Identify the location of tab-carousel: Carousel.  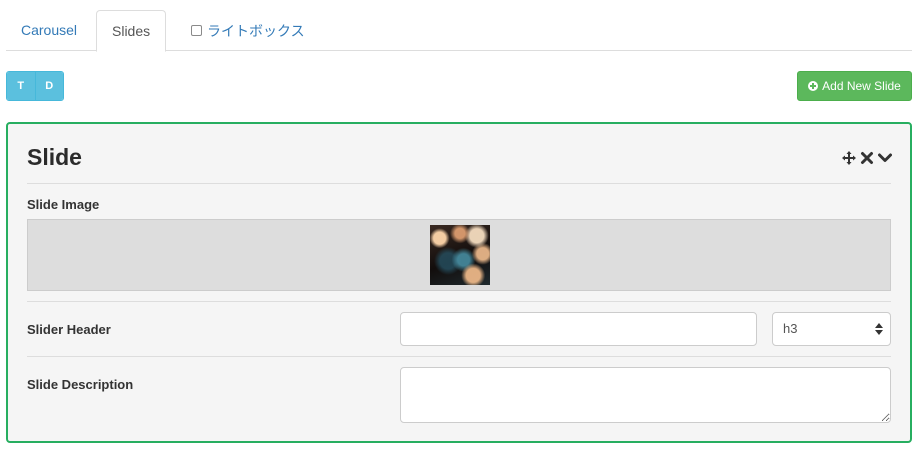
(49, 30).